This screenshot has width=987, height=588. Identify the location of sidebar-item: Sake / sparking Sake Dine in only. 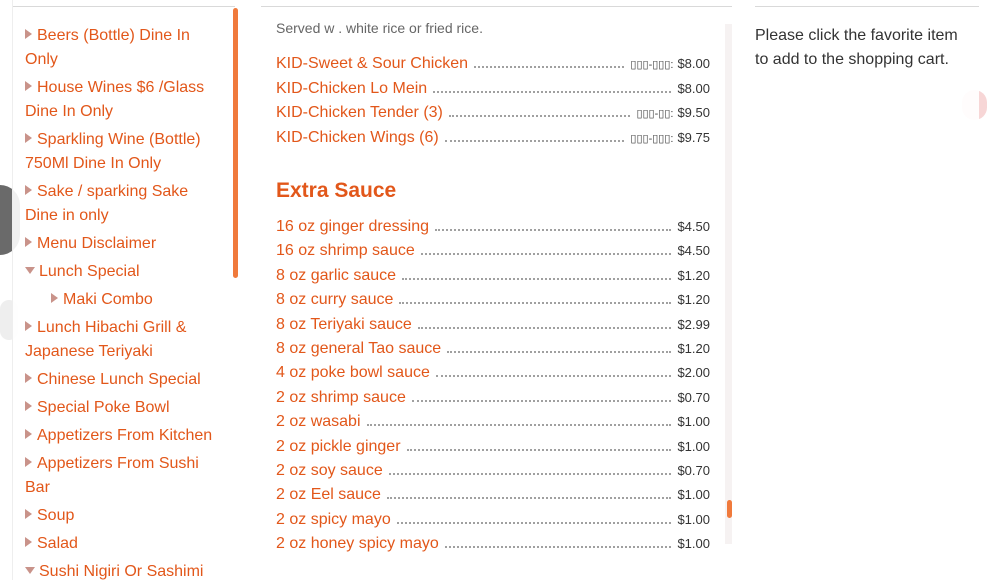
(125, 204).